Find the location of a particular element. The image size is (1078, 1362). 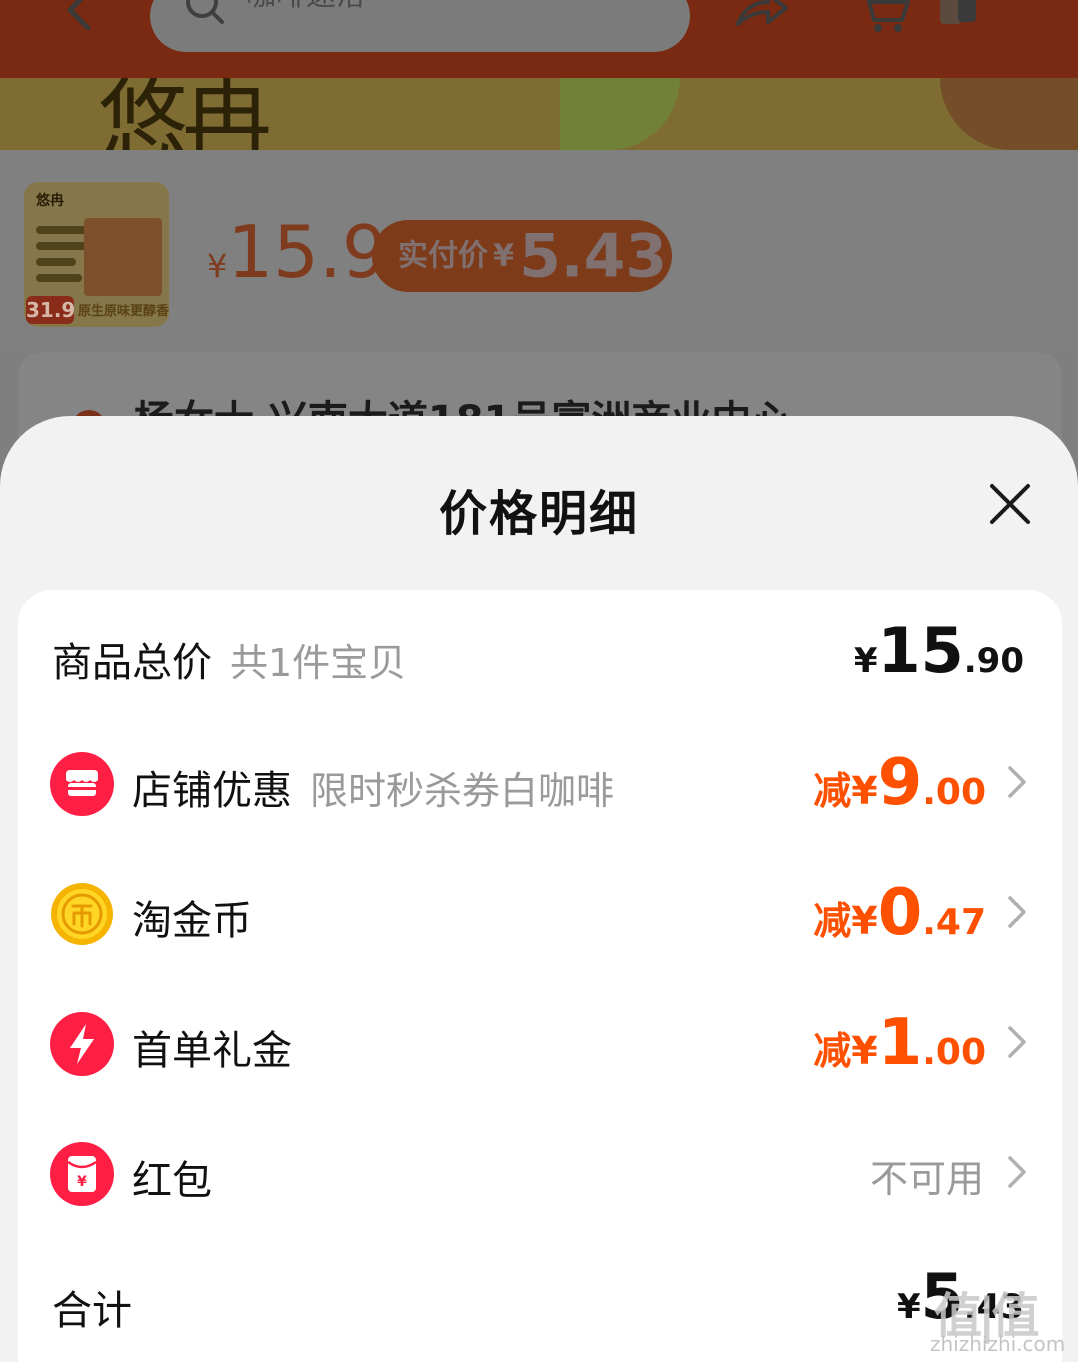

close-icon is located at coordinates (1010, 504).